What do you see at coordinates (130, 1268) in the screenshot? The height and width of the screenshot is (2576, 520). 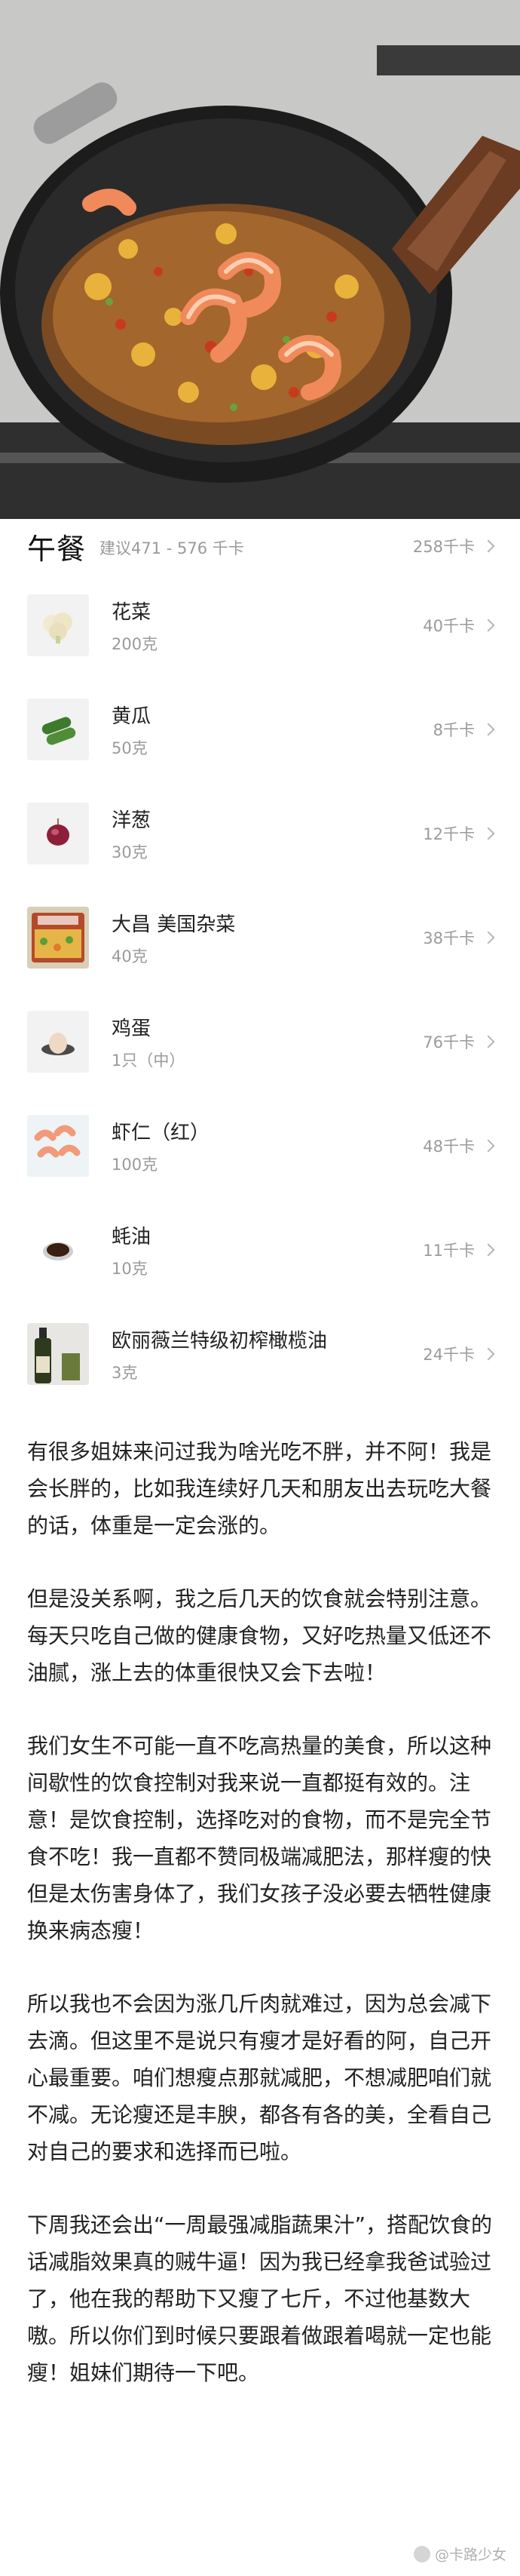 I see `food-quantity: 10克` at bounding box center [130, 1268].